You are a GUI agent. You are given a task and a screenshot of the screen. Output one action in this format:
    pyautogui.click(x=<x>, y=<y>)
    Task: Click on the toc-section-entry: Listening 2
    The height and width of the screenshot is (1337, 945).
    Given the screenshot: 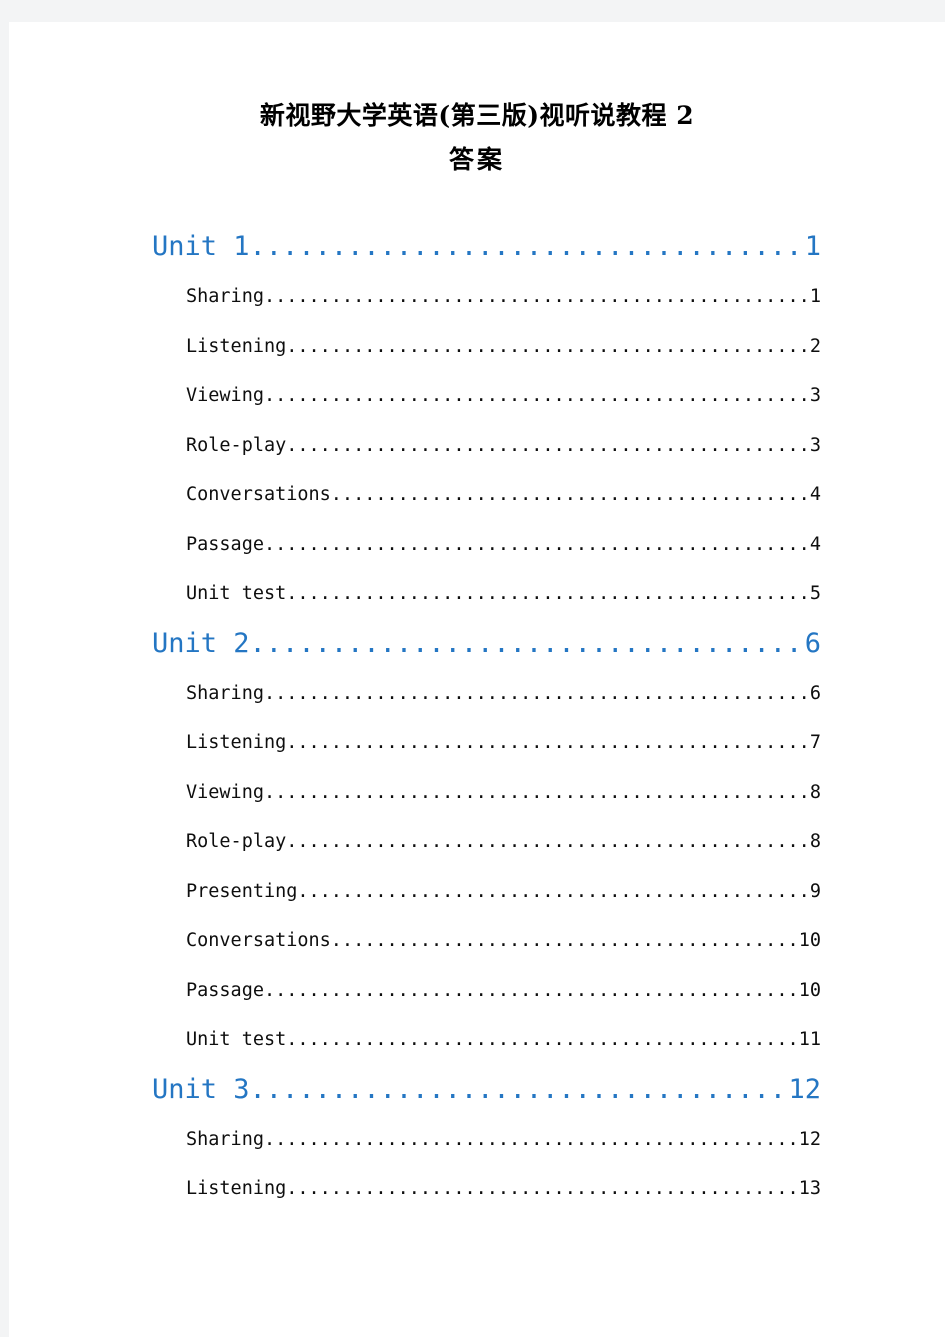 What is the action you would take?
    pyautogui.click(x=477, y=347)
    